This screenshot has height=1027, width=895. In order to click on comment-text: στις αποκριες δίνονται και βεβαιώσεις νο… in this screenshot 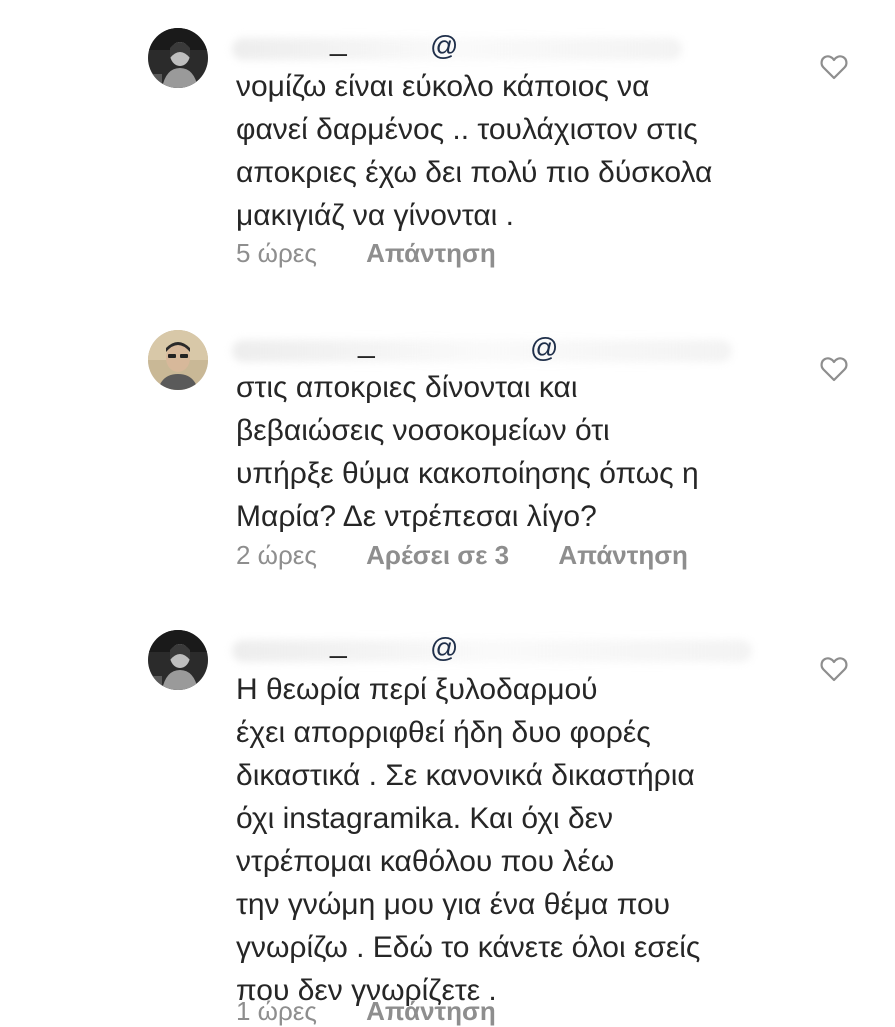, I will do `click(467, 452)`.